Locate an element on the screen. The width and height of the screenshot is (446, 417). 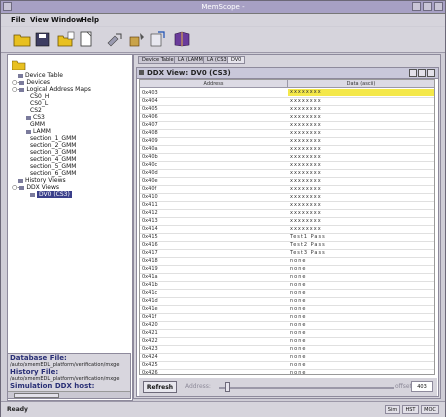
tree-cs0-h: CS0_H is located at coordinates (39, 96).